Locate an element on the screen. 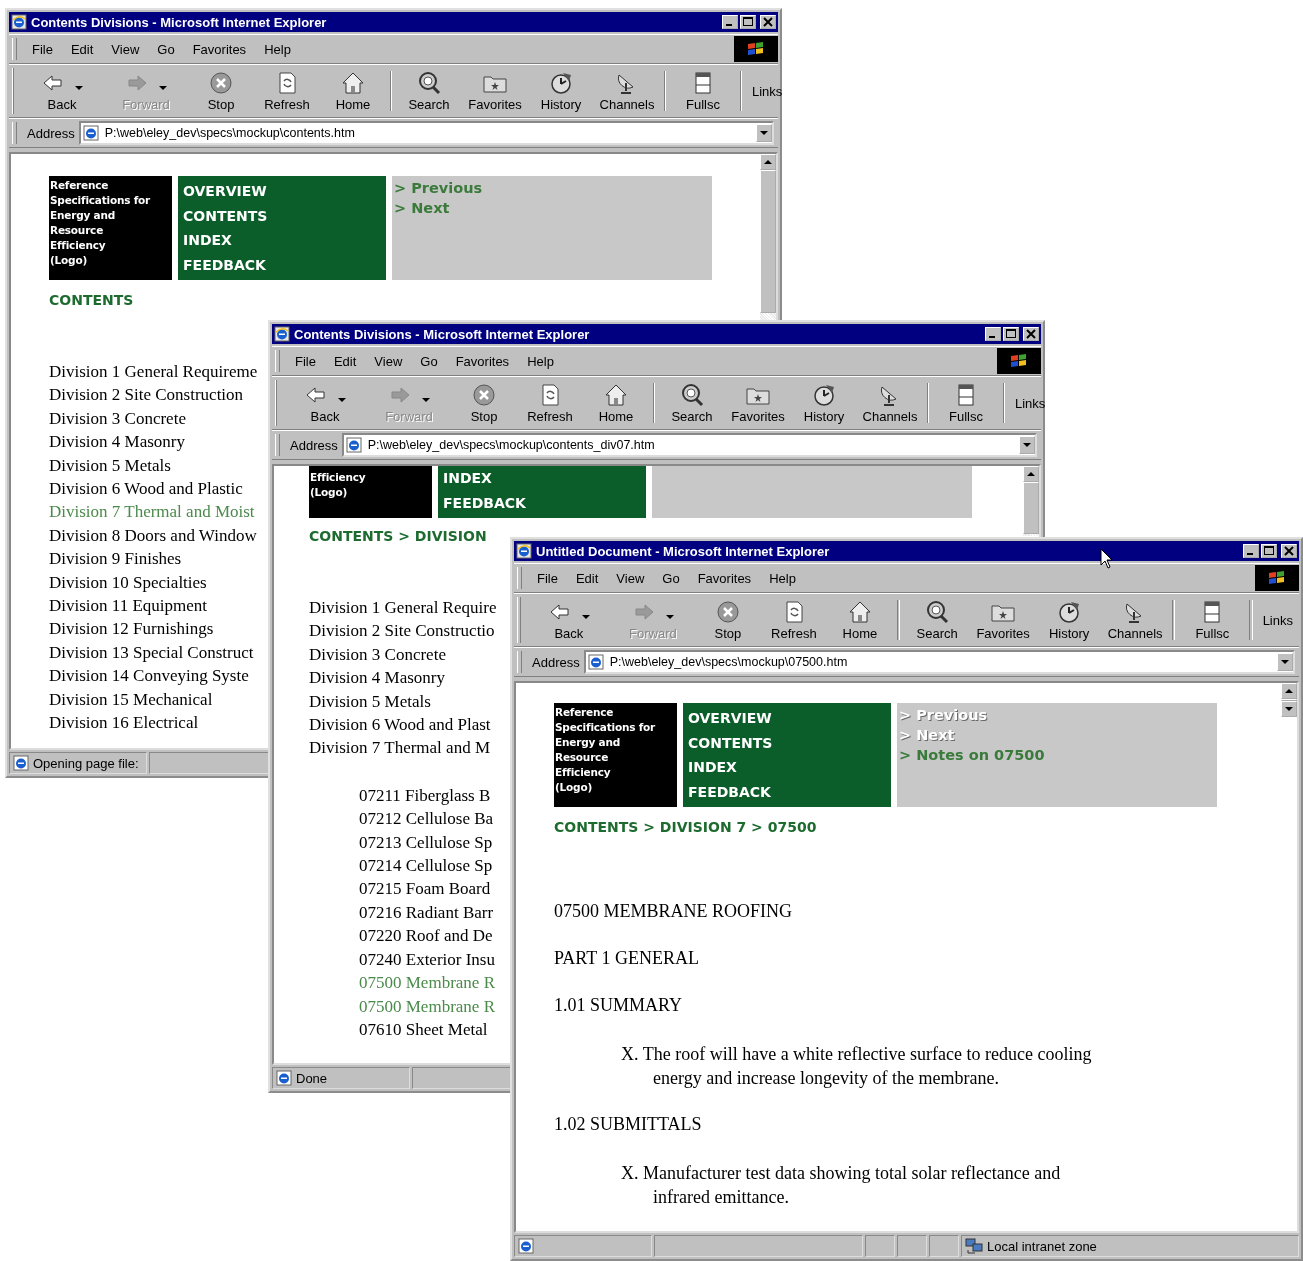 The width and height of the screenshot is (1303, 1261). division-link: 07240 Exterior Insu is located at coordinates (427, 959).